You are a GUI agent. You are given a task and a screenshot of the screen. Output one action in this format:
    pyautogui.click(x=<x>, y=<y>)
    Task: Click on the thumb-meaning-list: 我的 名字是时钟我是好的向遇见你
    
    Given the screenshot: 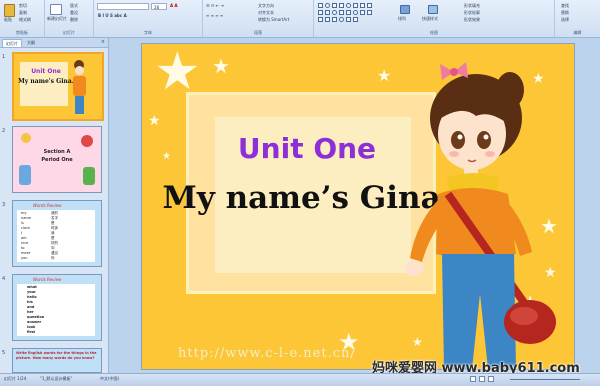 What is the action you would take?
    pyautogui.click(x=54, y=236)
    